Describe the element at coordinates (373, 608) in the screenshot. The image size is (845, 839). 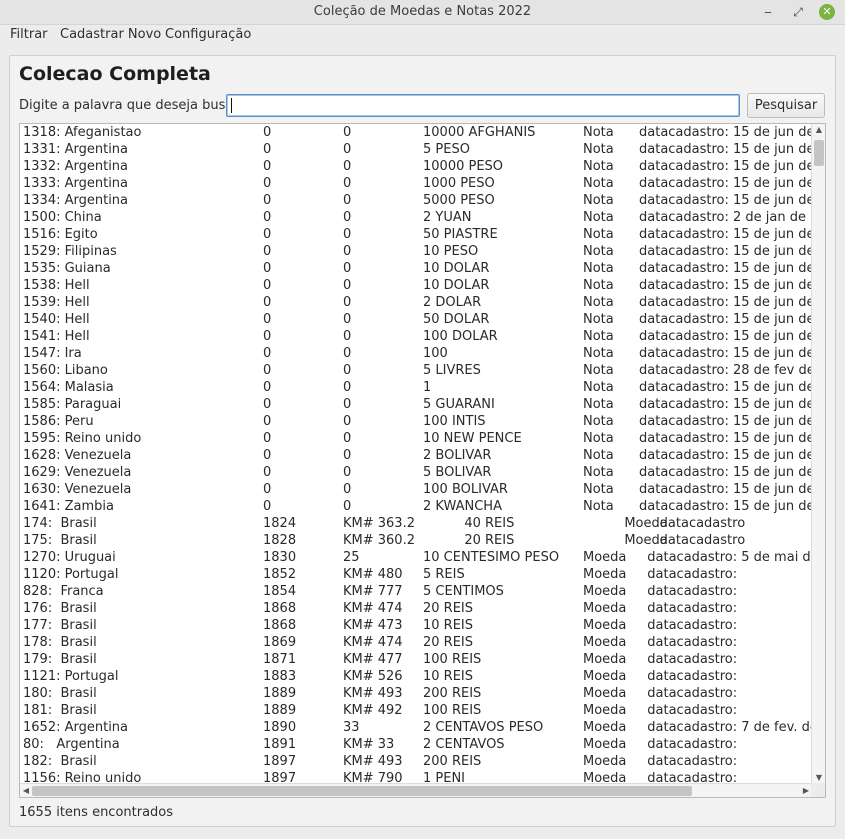
I see `row-catalog: KM# 474` at that location.